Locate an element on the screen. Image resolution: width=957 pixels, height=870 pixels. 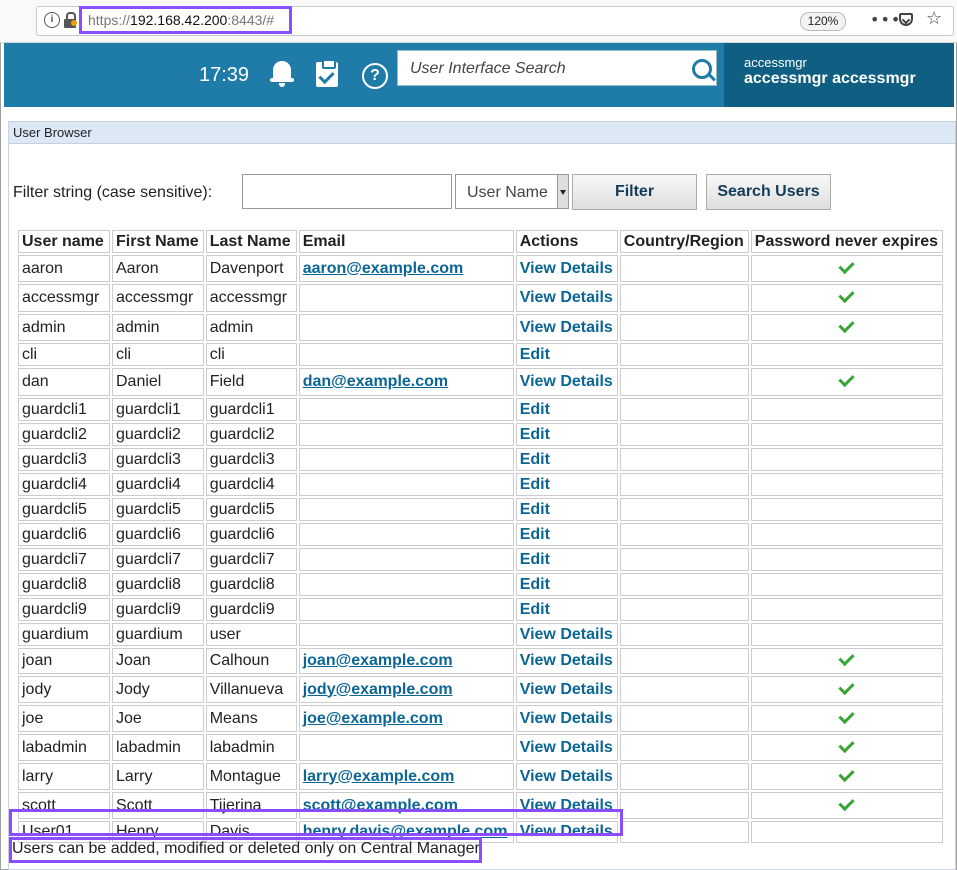
cell-first-name: guardcli8 is located at coordinates (158, 584).